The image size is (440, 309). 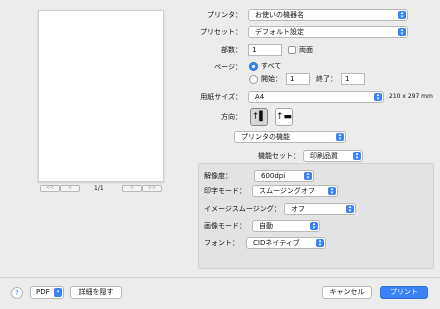 I want to click on copies-input: 1, so click(x=265, y=50).